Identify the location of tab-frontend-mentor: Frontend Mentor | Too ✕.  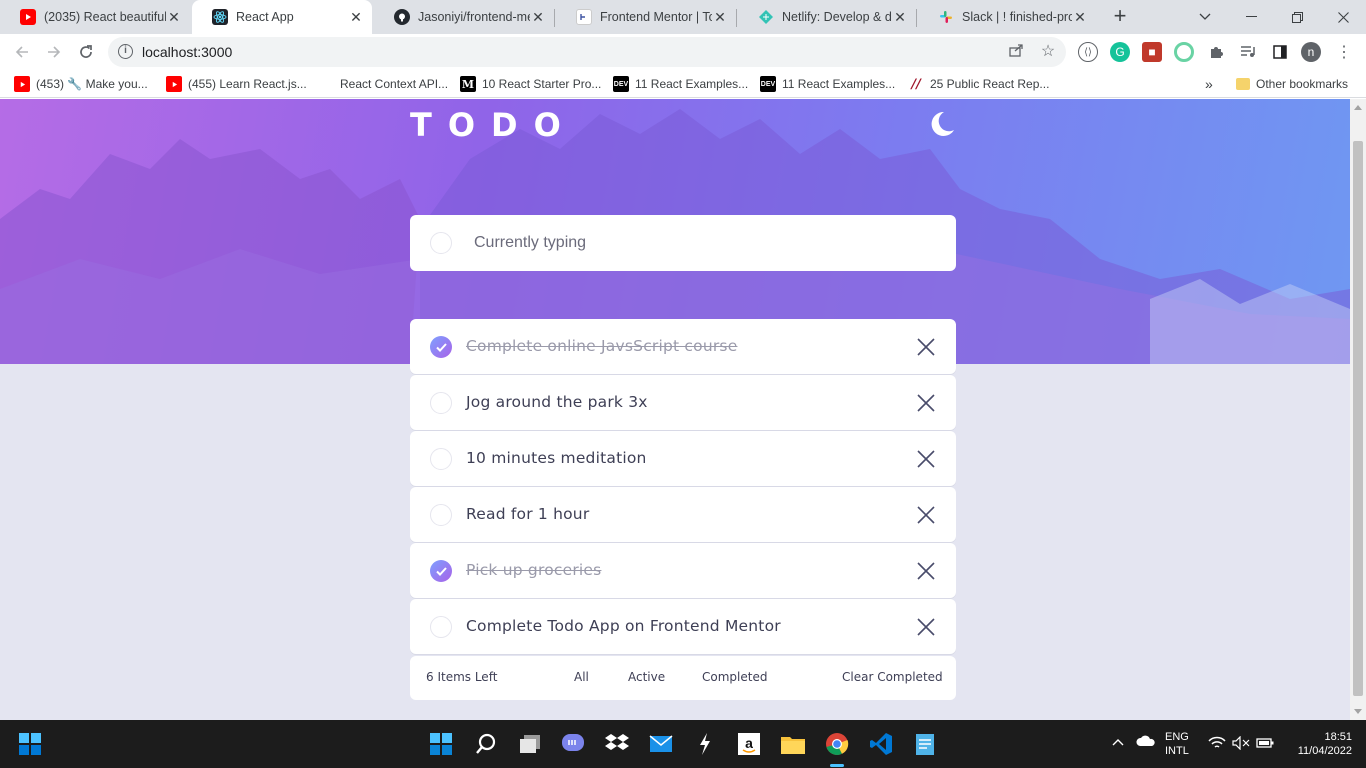
(646, 17).